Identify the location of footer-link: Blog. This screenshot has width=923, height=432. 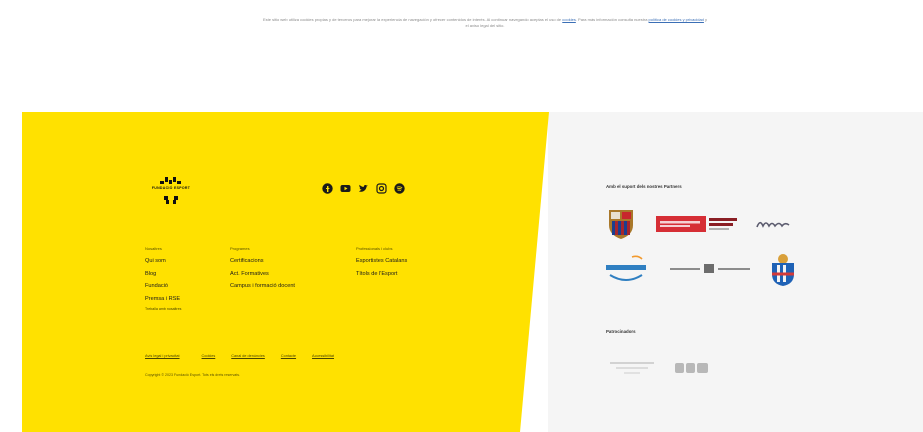
(163, 274).